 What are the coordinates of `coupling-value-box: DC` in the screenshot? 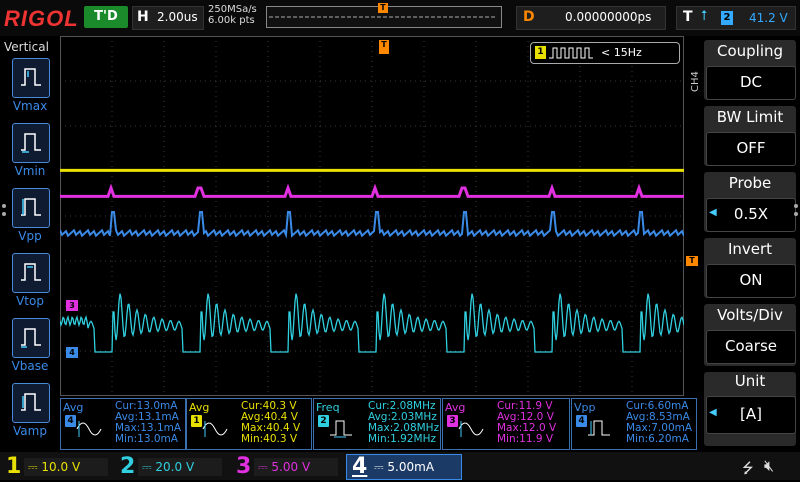 It's located at (751, 83).